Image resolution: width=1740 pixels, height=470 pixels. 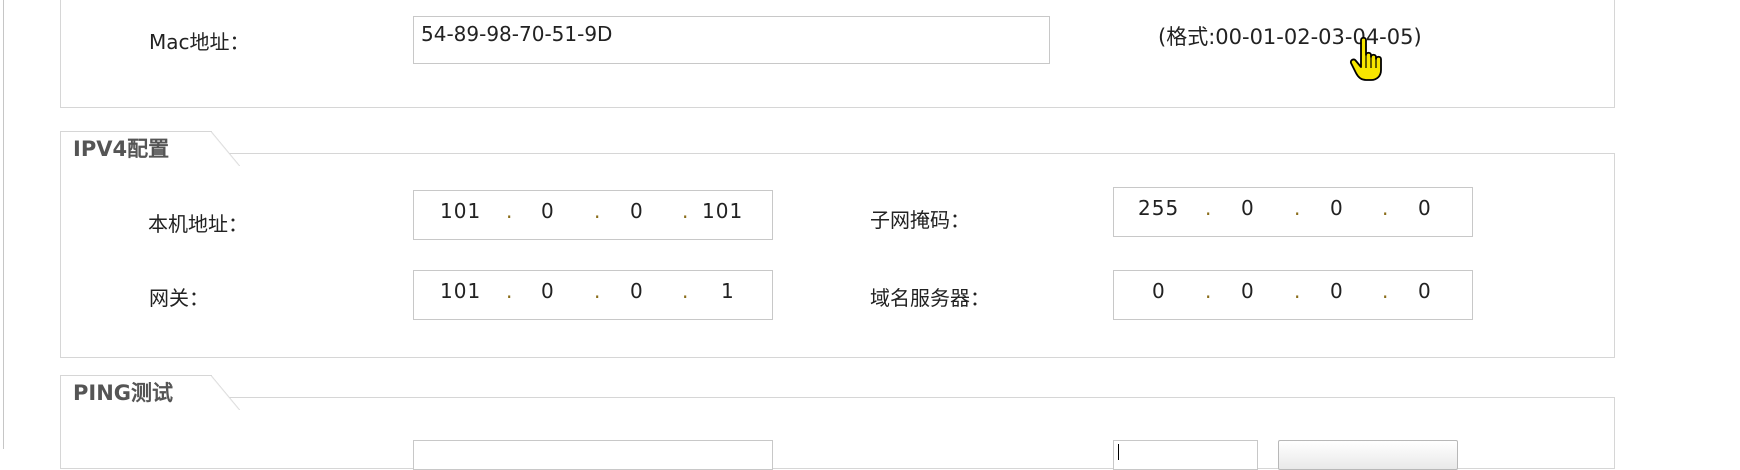 What do you see at coordinates (1118, 452) in the screenshot?
I see `text-caret` at bounding box center [1118, 452].